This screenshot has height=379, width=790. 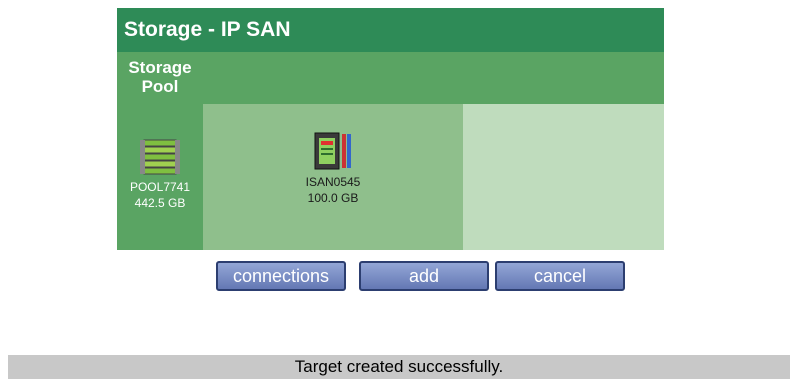 What do you see at coordinates (160, 157) in the screenshot?
I see `storage-pool-icon` at bounding box center [160, 157].